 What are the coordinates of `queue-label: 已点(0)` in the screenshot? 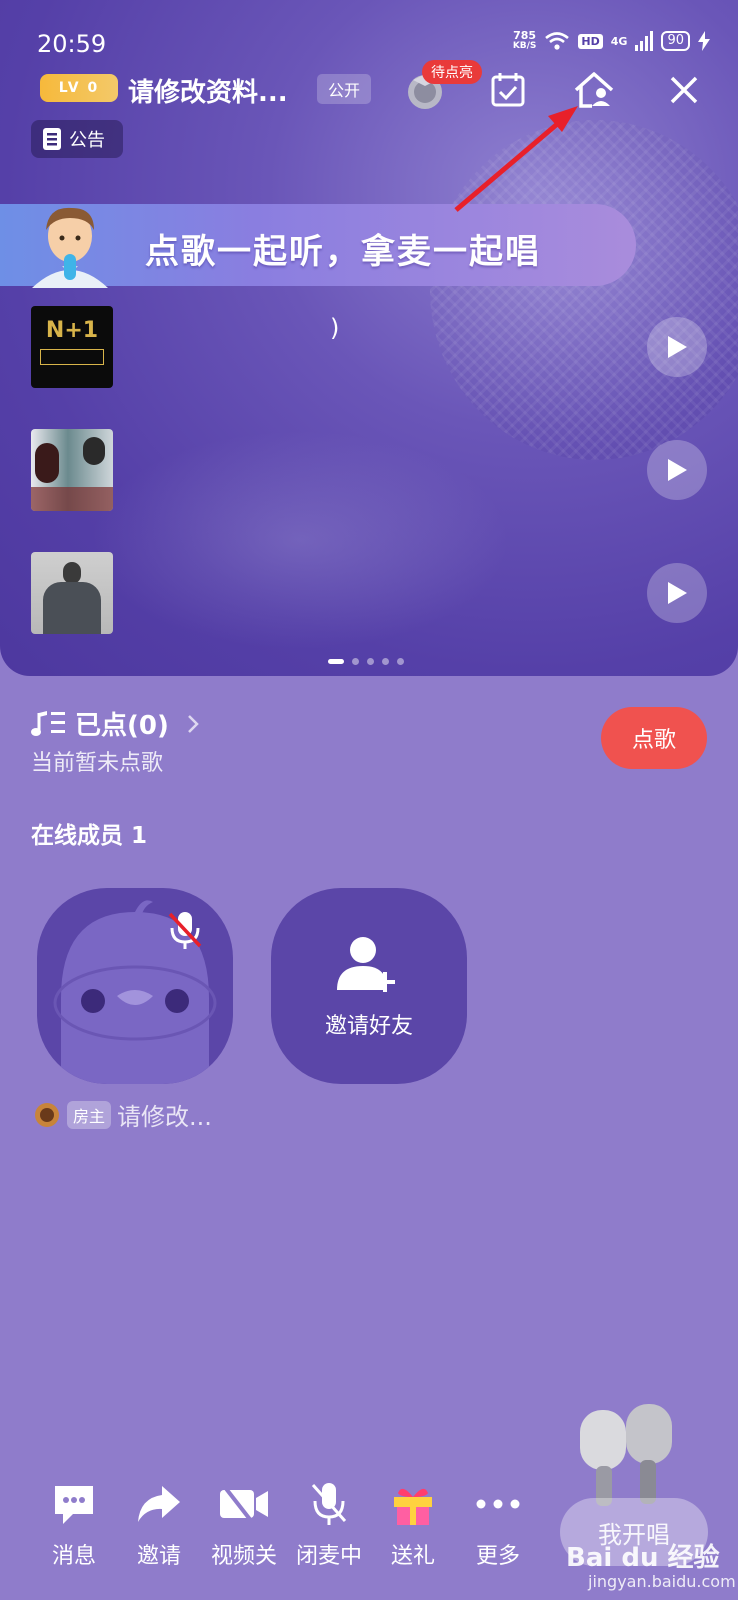 It's located at (122, 726).